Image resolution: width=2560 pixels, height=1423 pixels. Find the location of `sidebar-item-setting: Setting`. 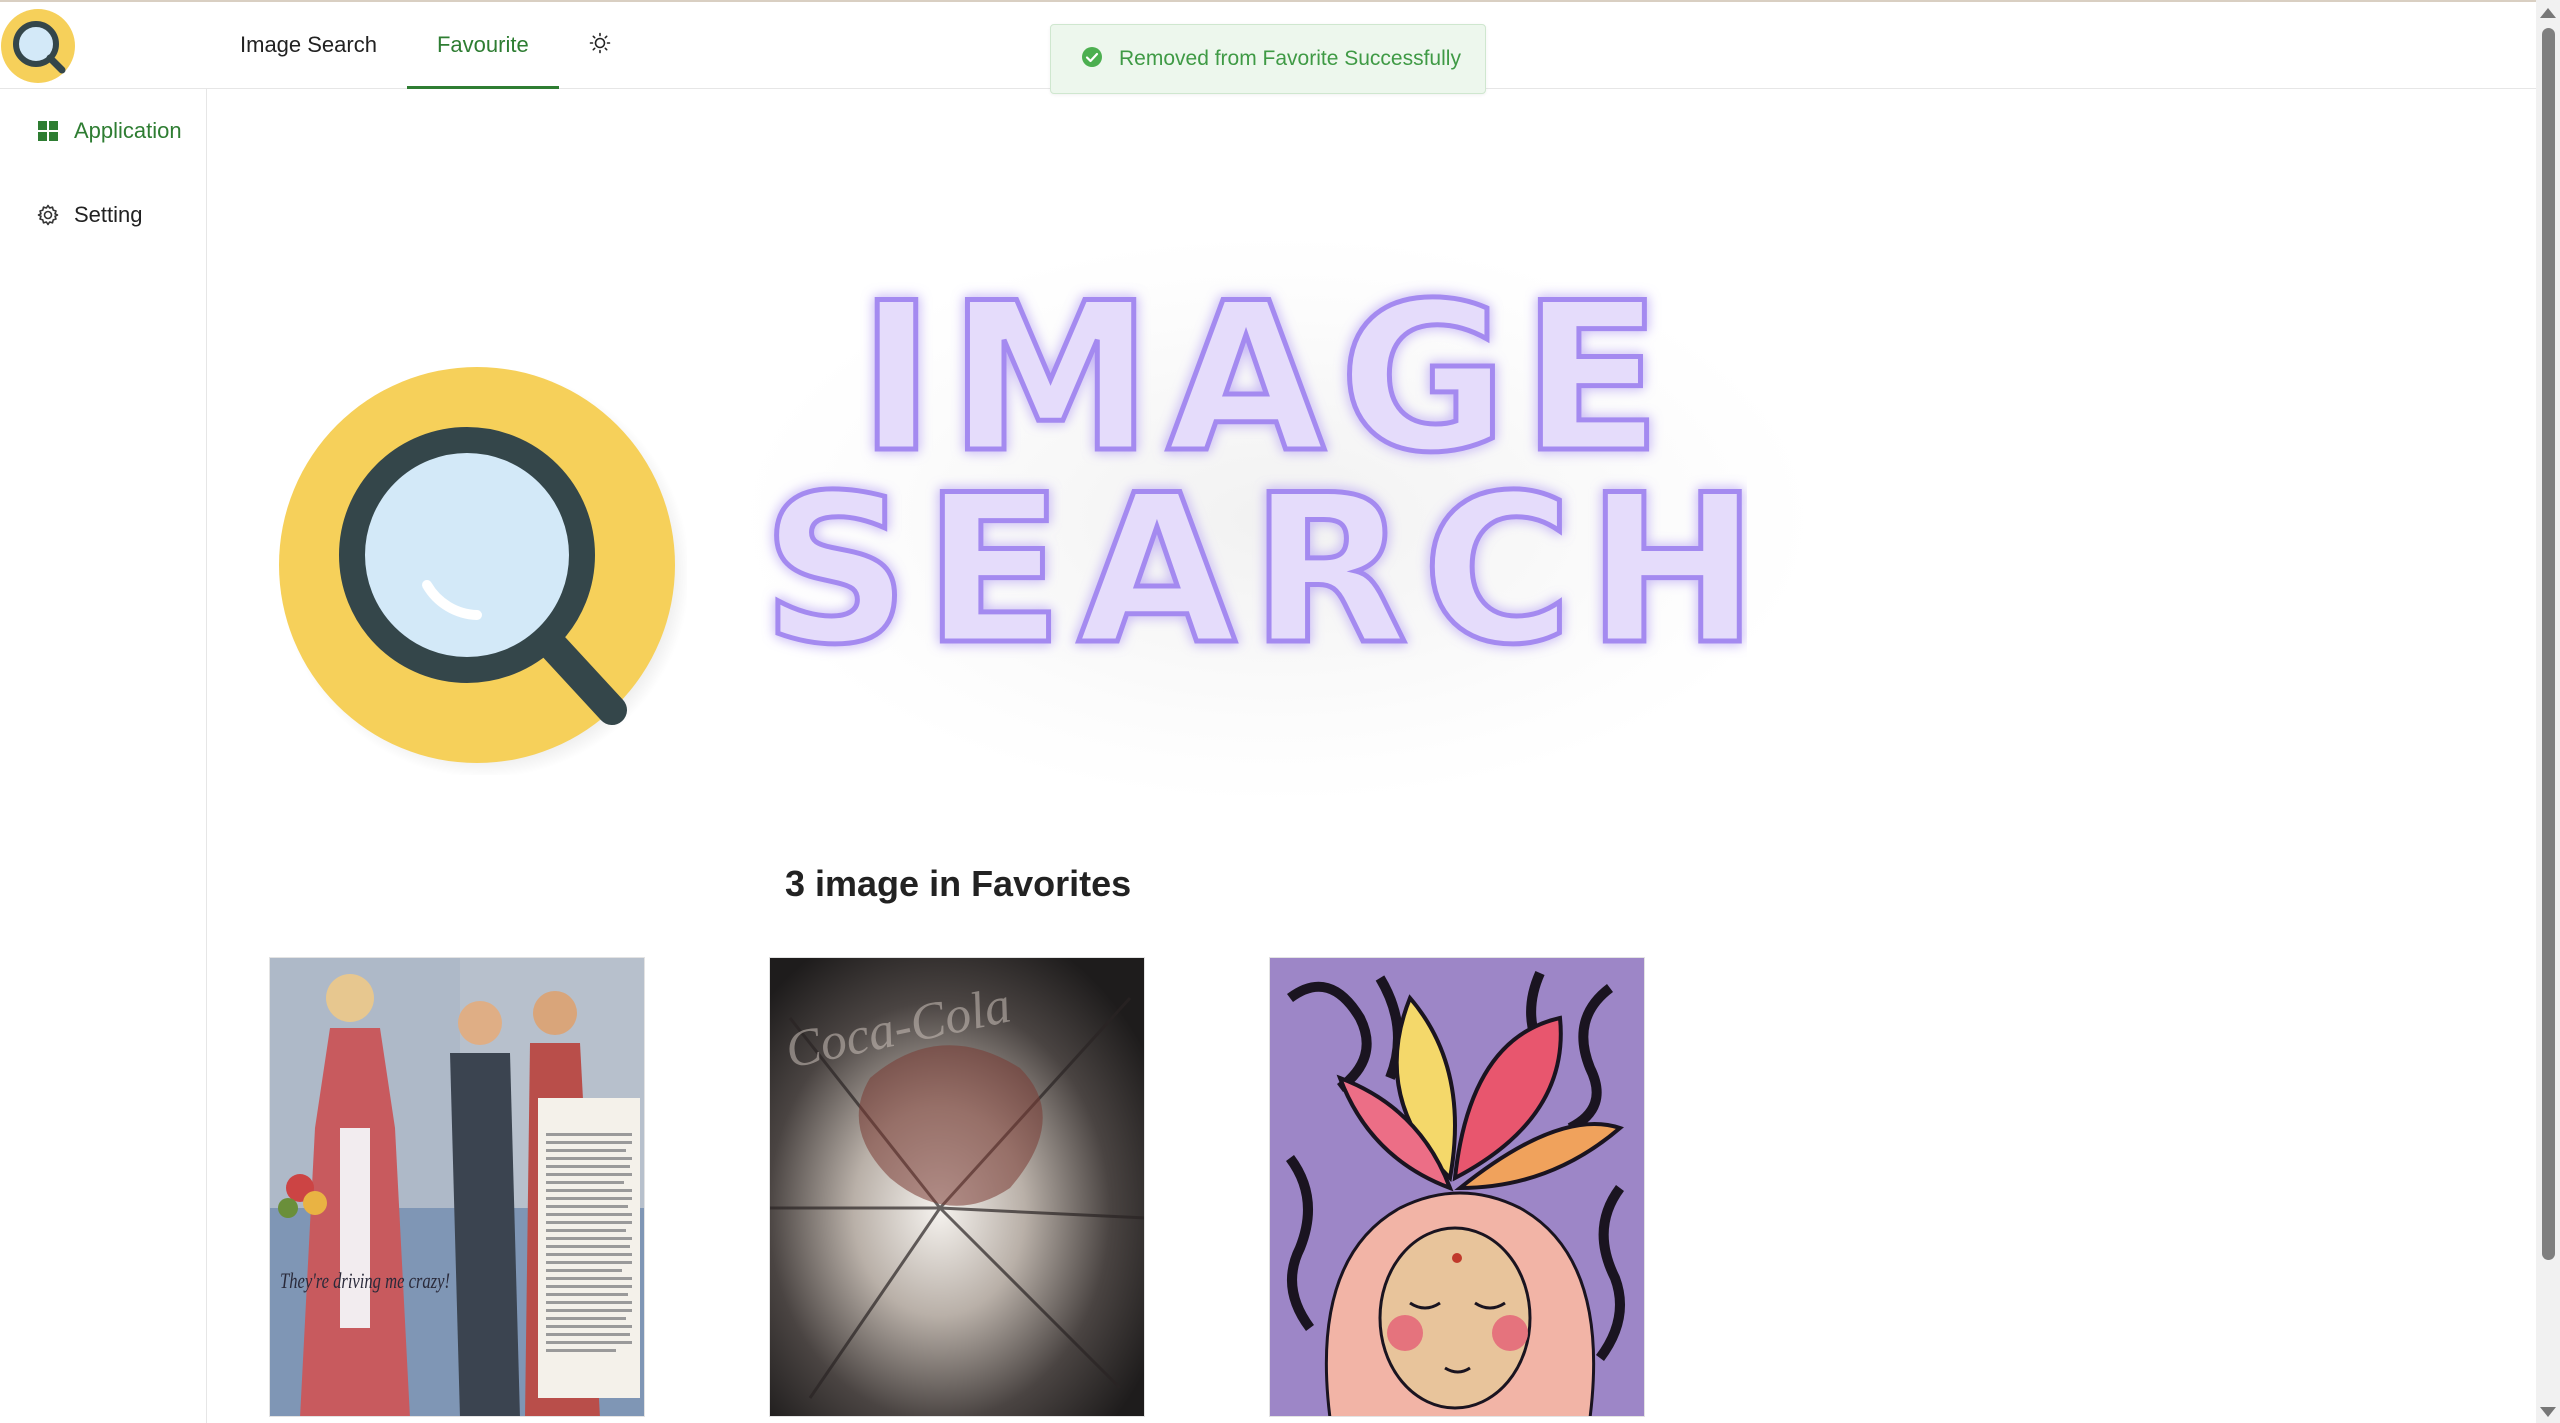

sidebar-item-setting: Setting is located at coordinates (89, 215).